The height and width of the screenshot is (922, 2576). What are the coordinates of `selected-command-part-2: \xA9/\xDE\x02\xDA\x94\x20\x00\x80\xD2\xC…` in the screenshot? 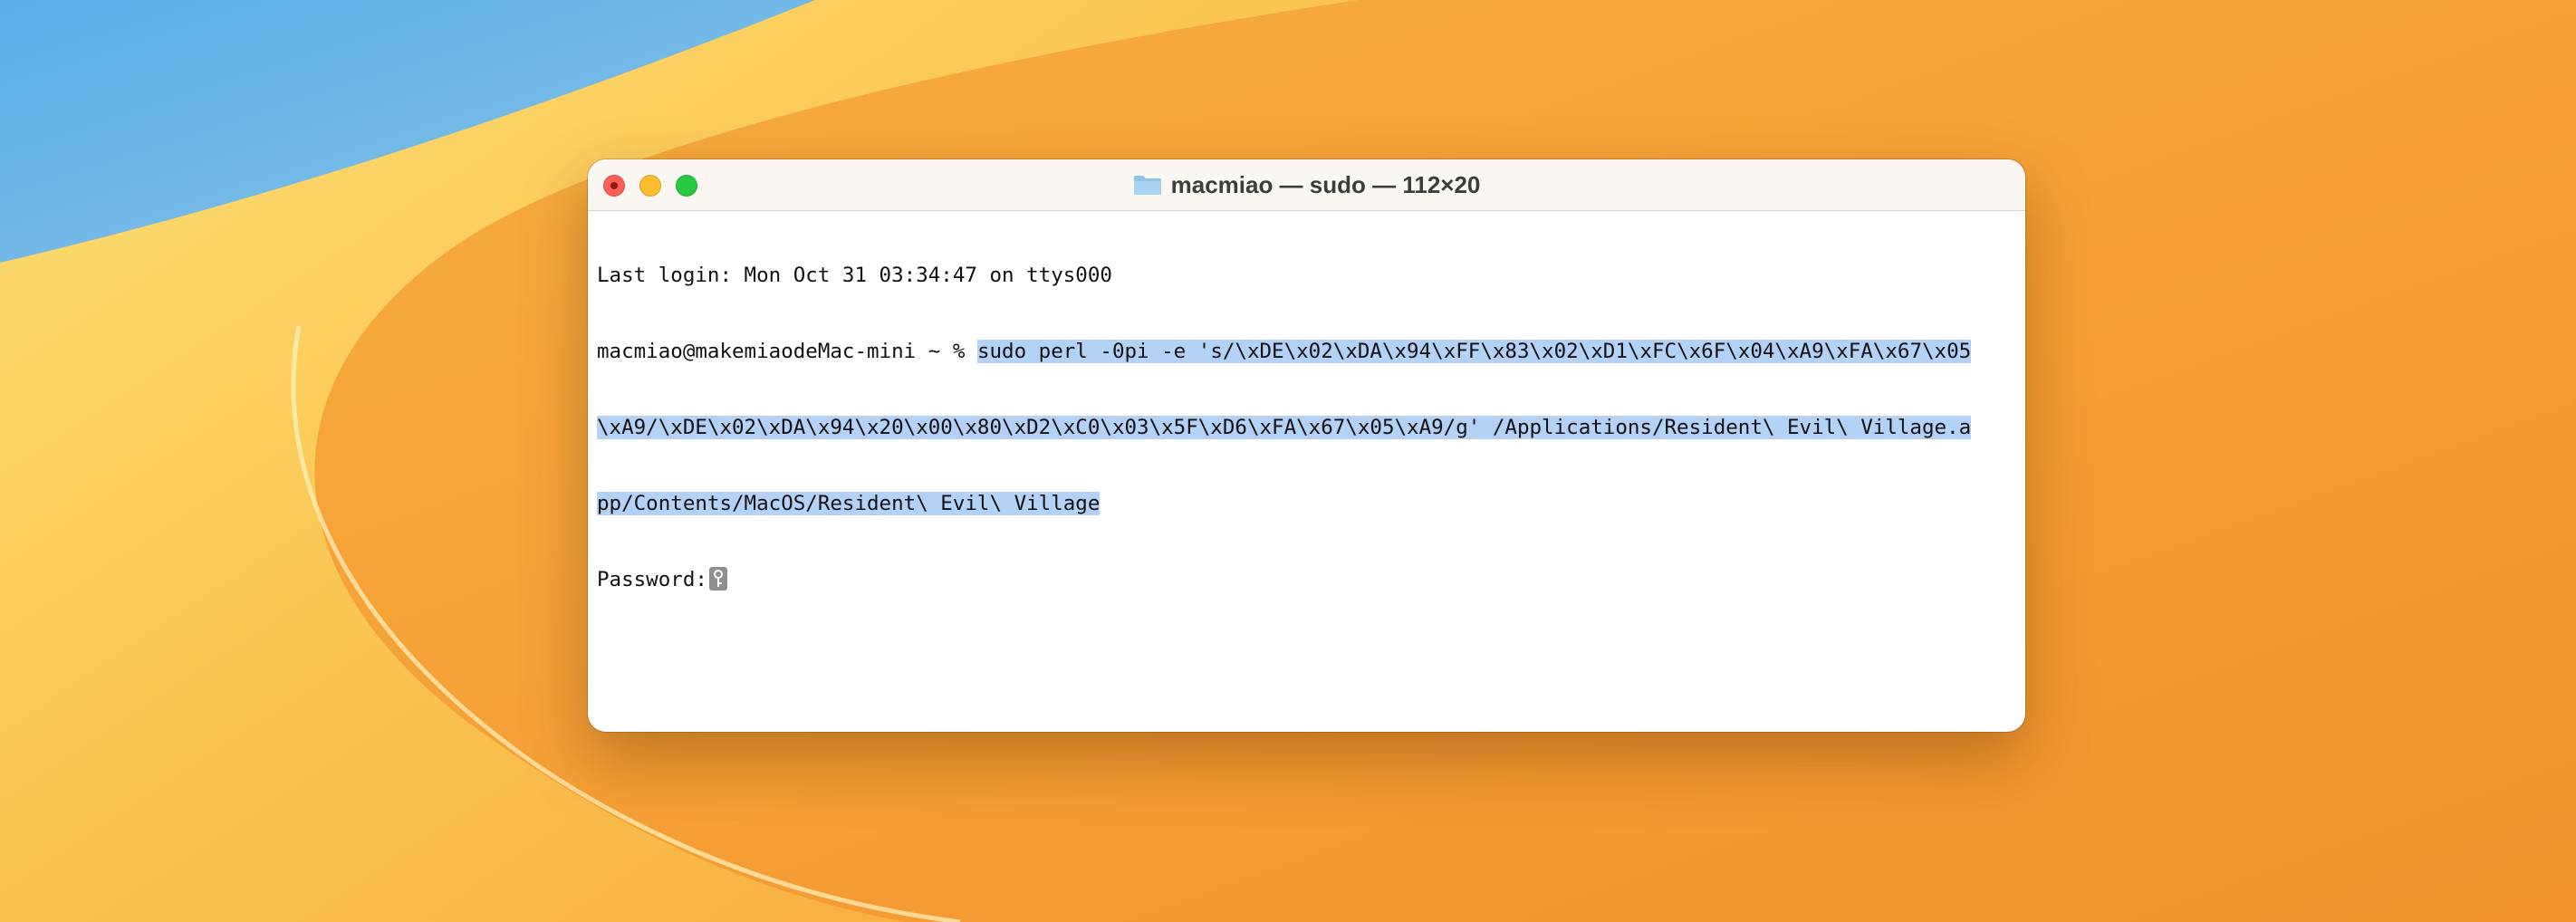 It's located at (1284, 427).